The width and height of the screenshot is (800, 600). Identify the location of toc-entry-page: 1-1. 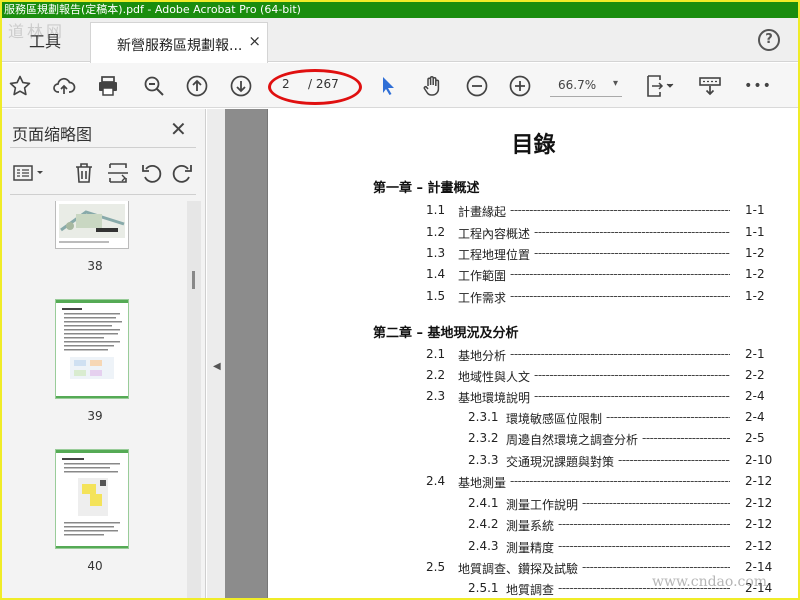
(755, 232).